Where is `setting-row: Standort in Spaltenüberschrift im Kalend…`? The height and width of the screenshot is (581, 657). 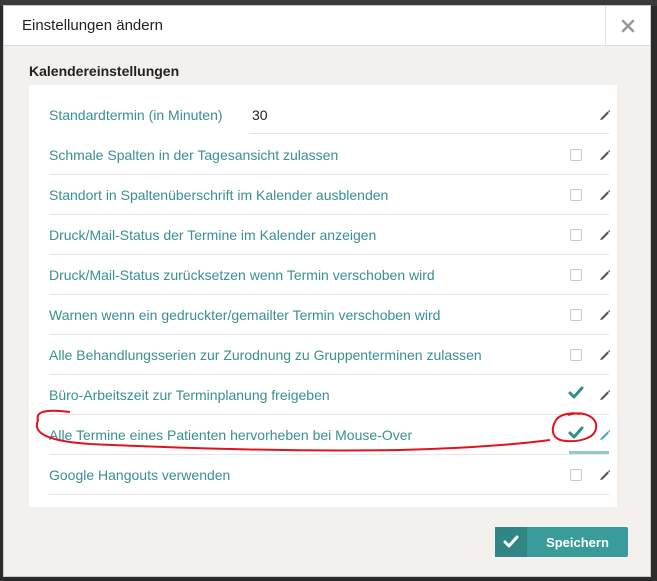 setting-row: Standort in Spaltenüberschrift im Kalend… is located at coordinates (330, 195).